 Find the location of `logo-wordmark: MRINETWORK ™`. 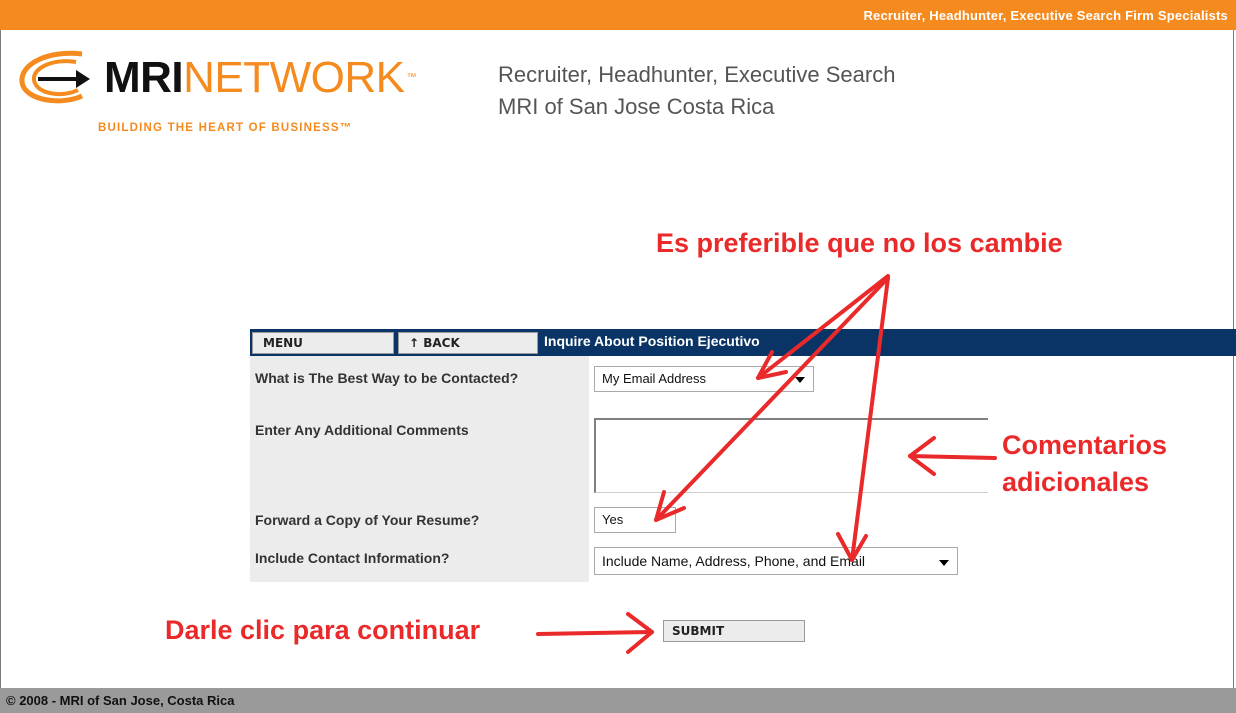

logo-wordmark: MRINETWORK ™ is located at coordinates (260, 78).